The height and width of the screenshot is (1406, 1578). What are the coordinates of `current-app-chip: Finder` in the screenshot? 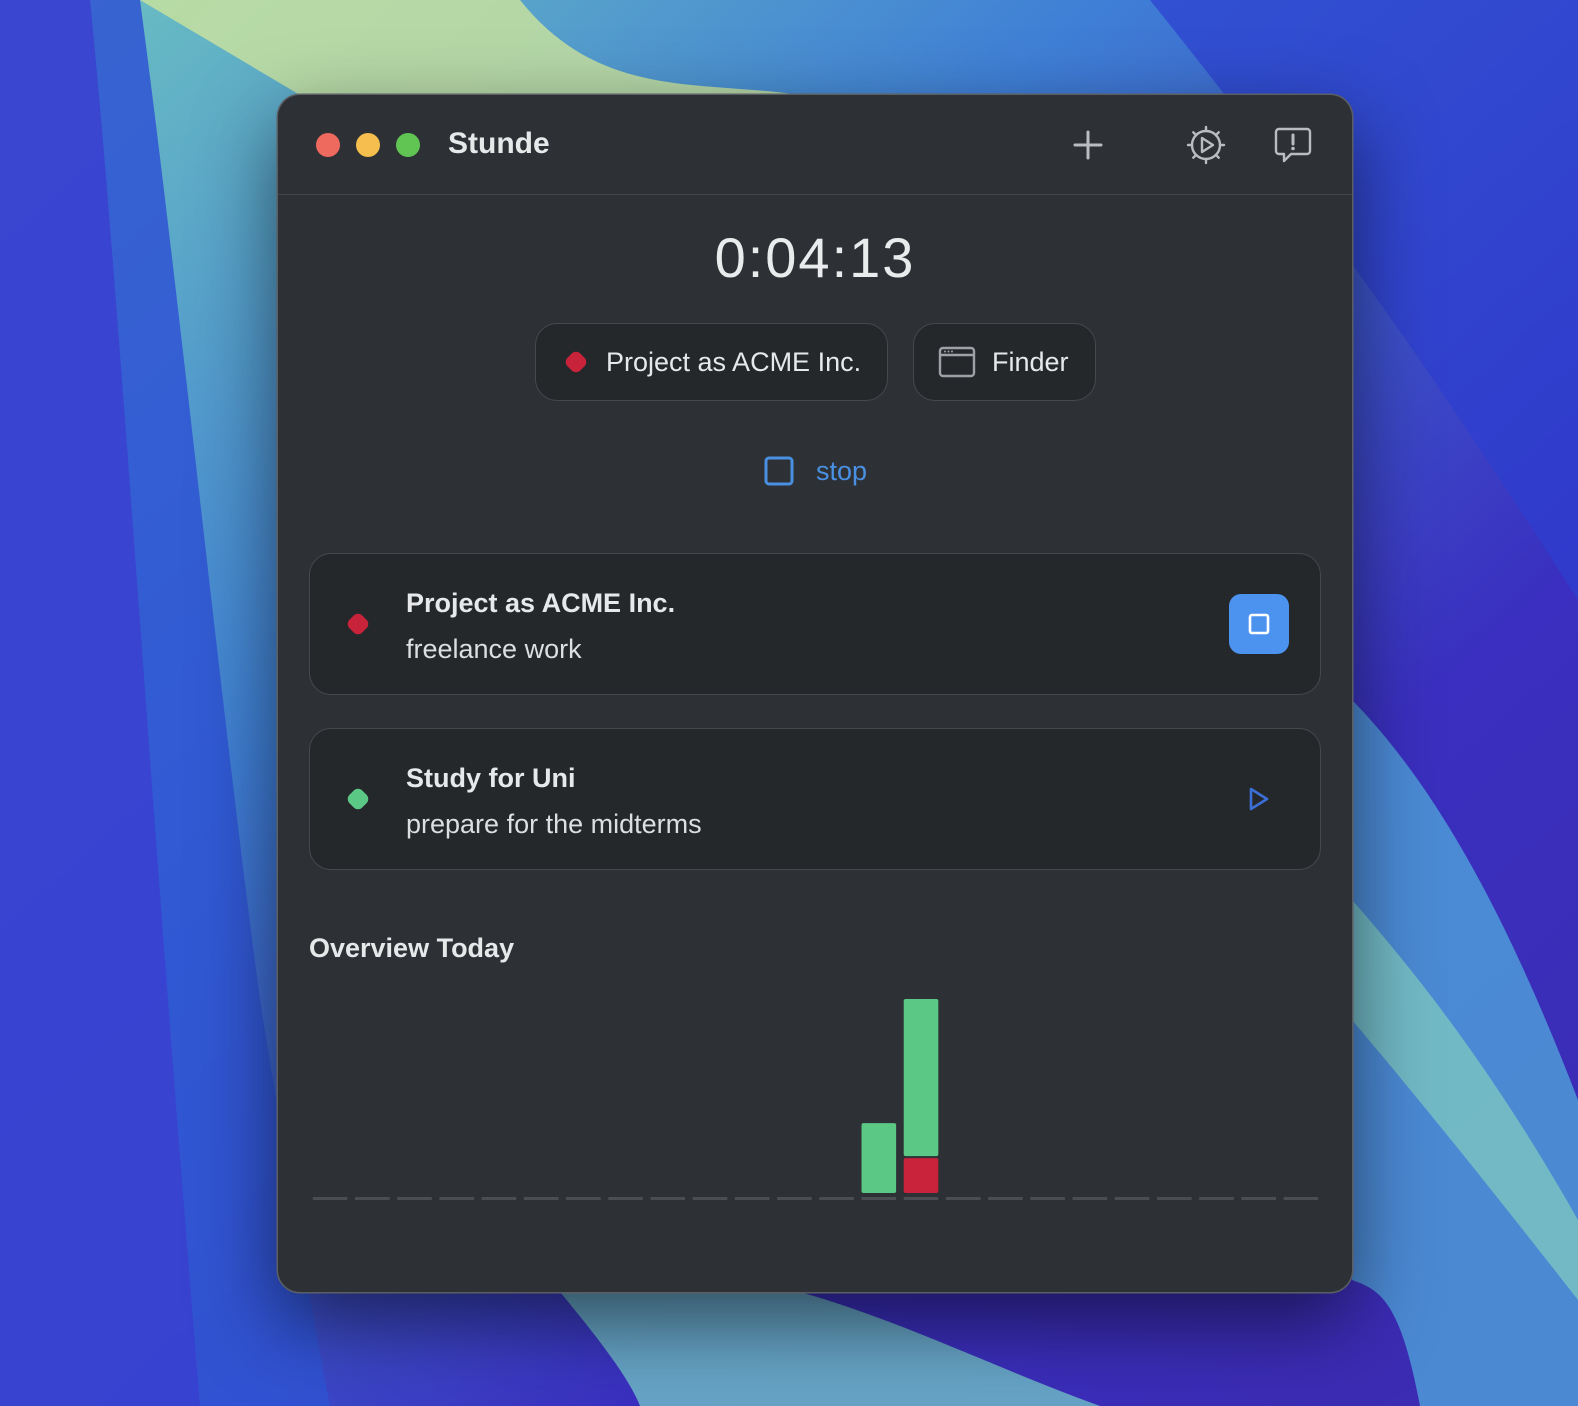 It's located at (1004, 362).